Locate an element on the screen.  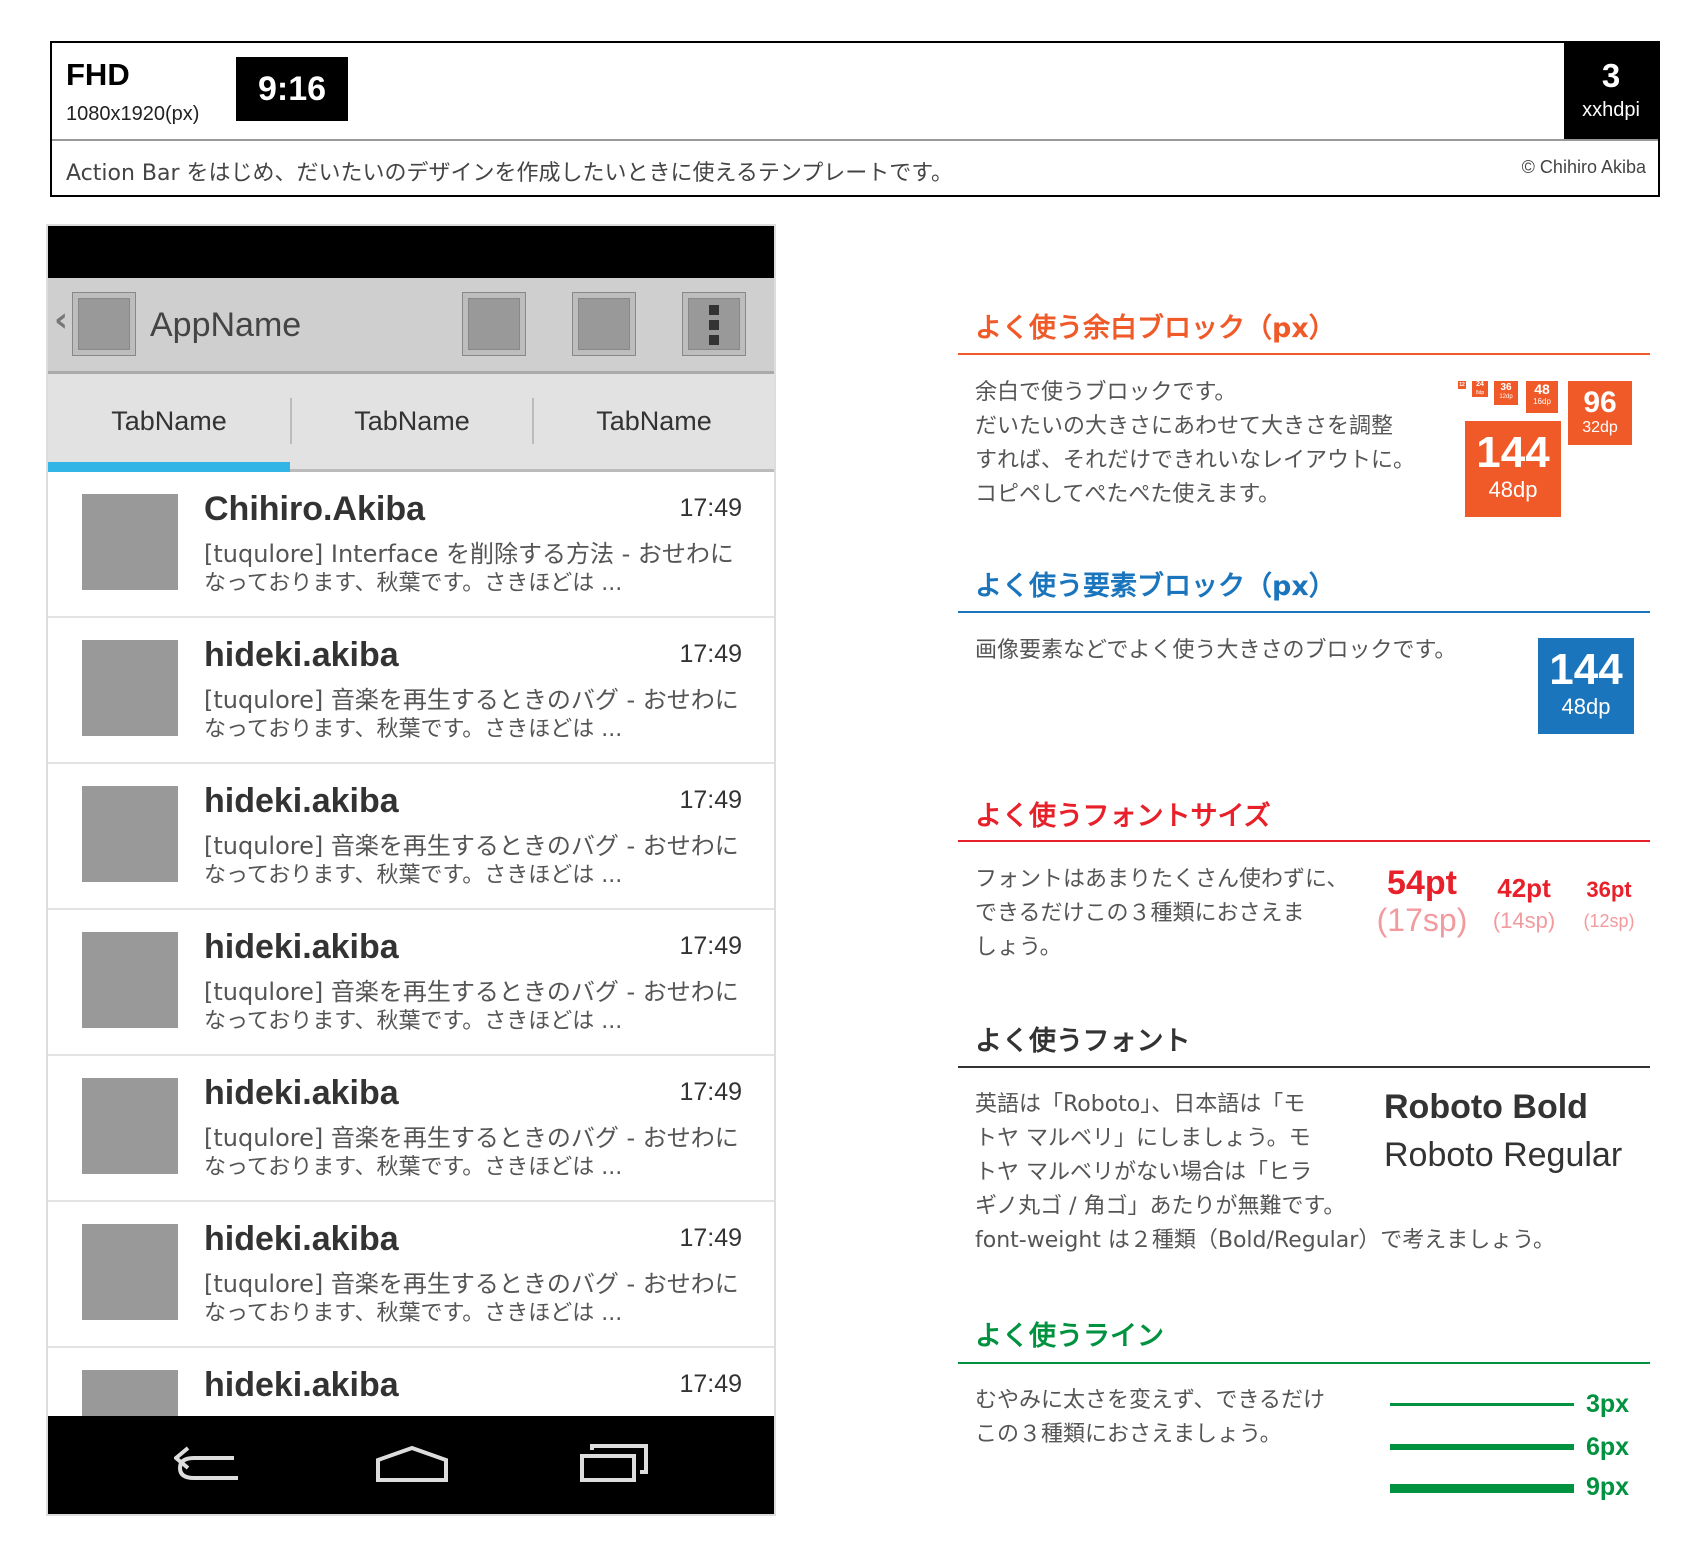
status-bar is located at coordinates (411, 252).